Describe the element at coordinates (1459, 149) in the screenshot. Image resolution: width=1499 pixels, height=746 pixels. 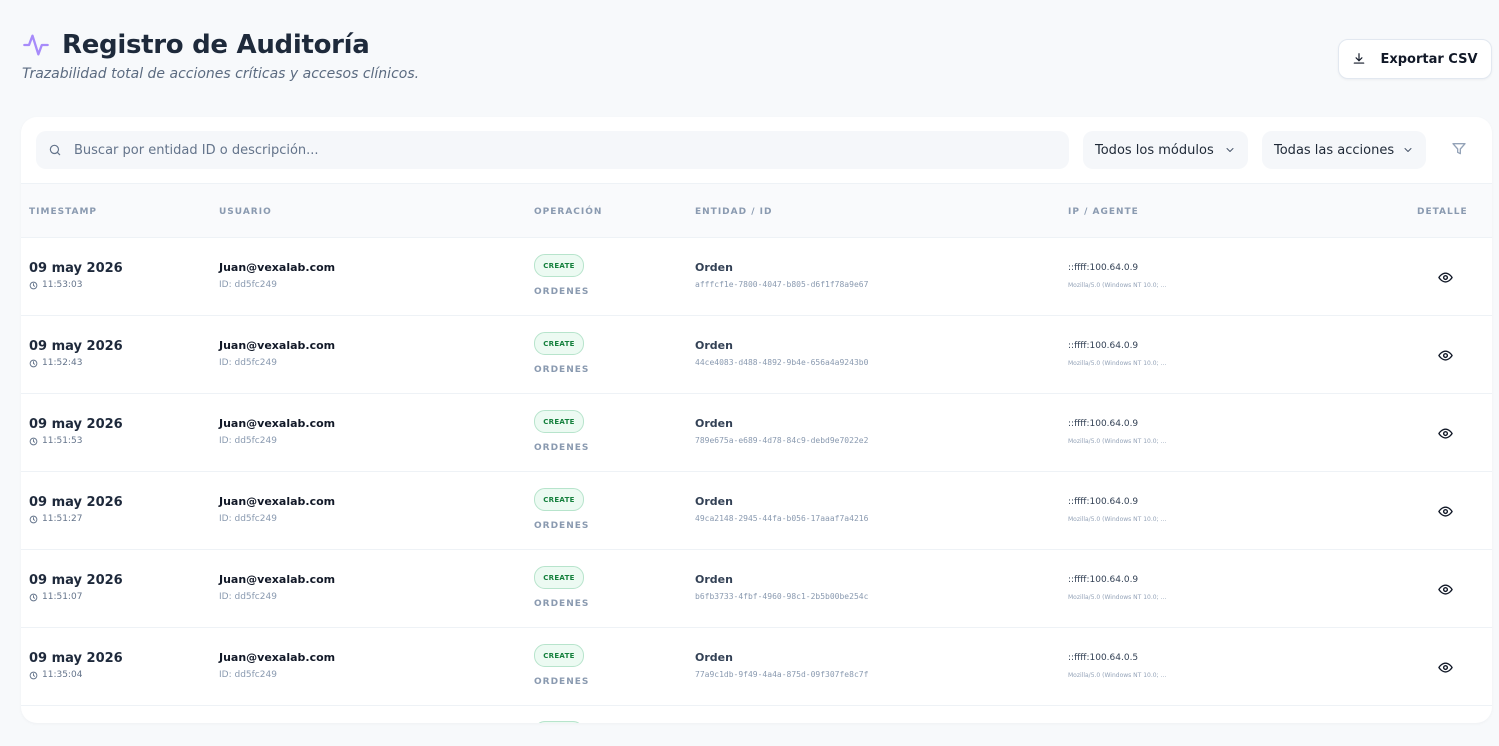
I see `filter-icon` at that location.